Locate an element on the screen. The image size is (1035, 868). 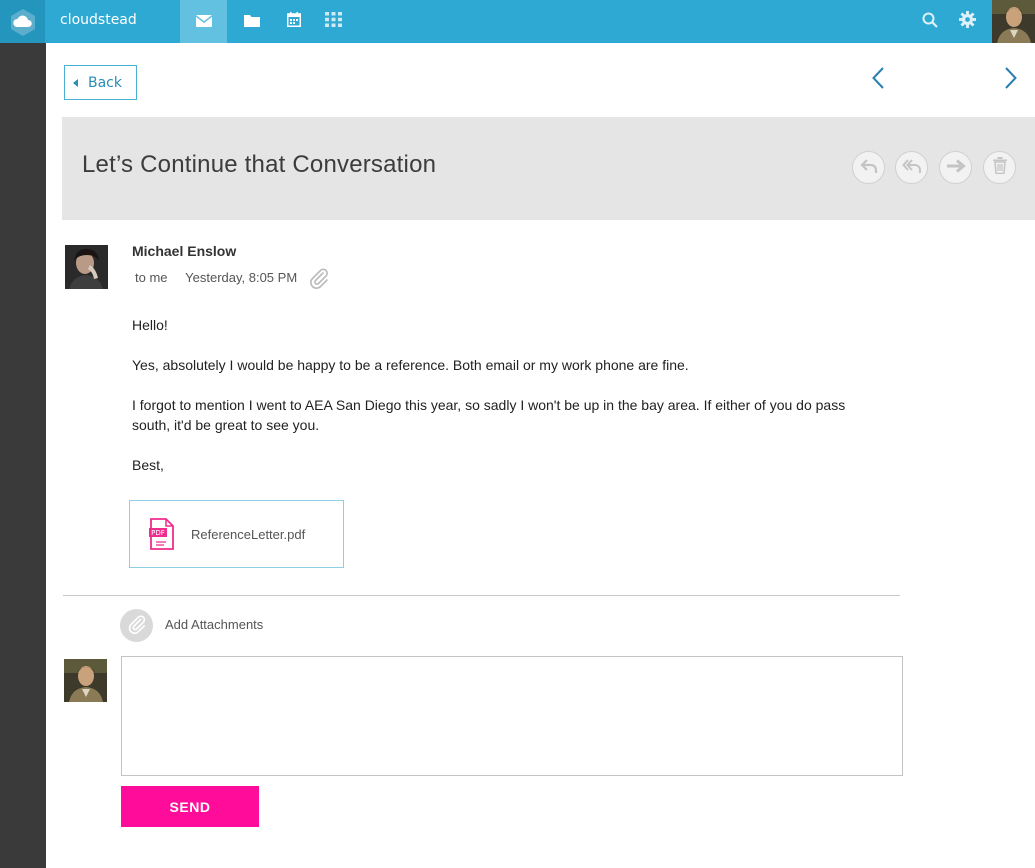
mail-icon is located at coordinates (203, 21).